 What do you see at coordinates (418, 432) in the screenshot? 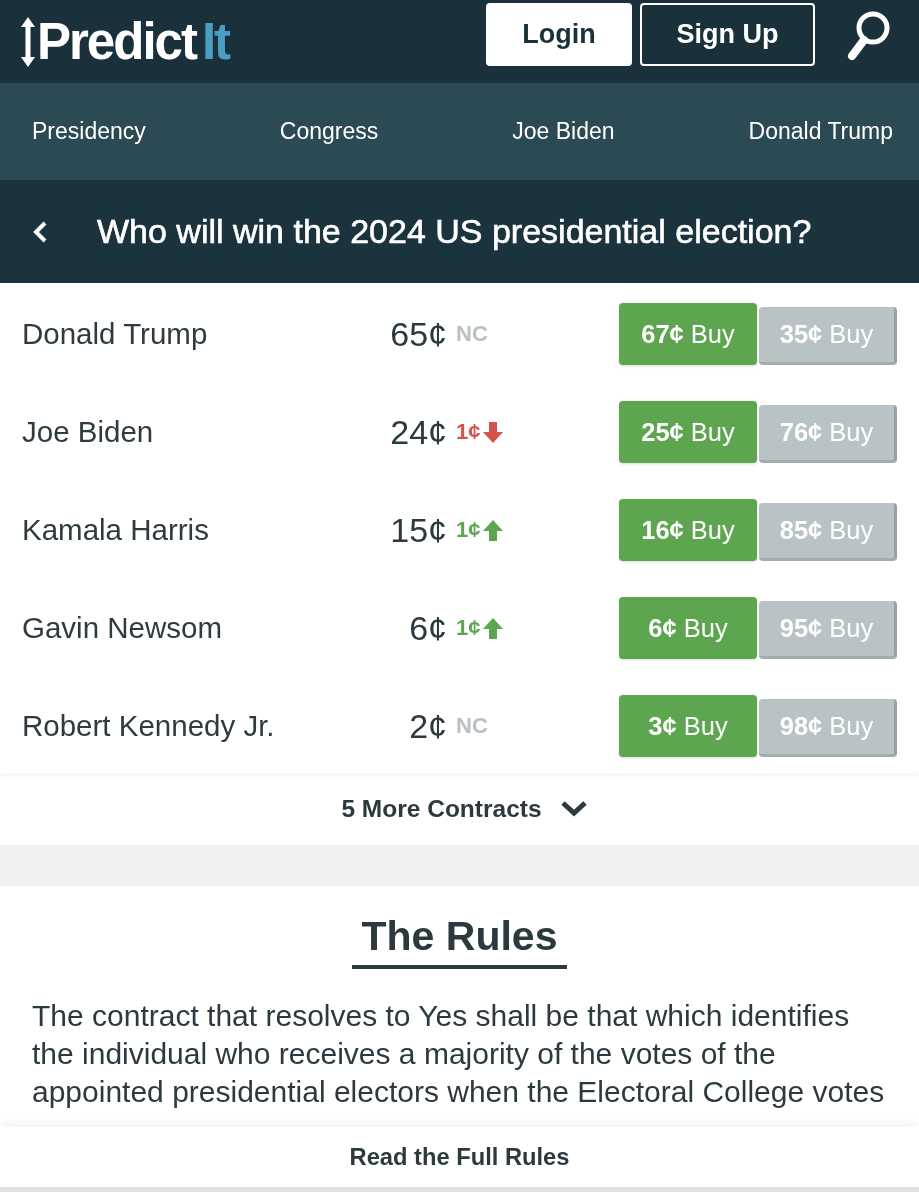
I see `contract-price: 24¢` at bounding box center [418, 432].